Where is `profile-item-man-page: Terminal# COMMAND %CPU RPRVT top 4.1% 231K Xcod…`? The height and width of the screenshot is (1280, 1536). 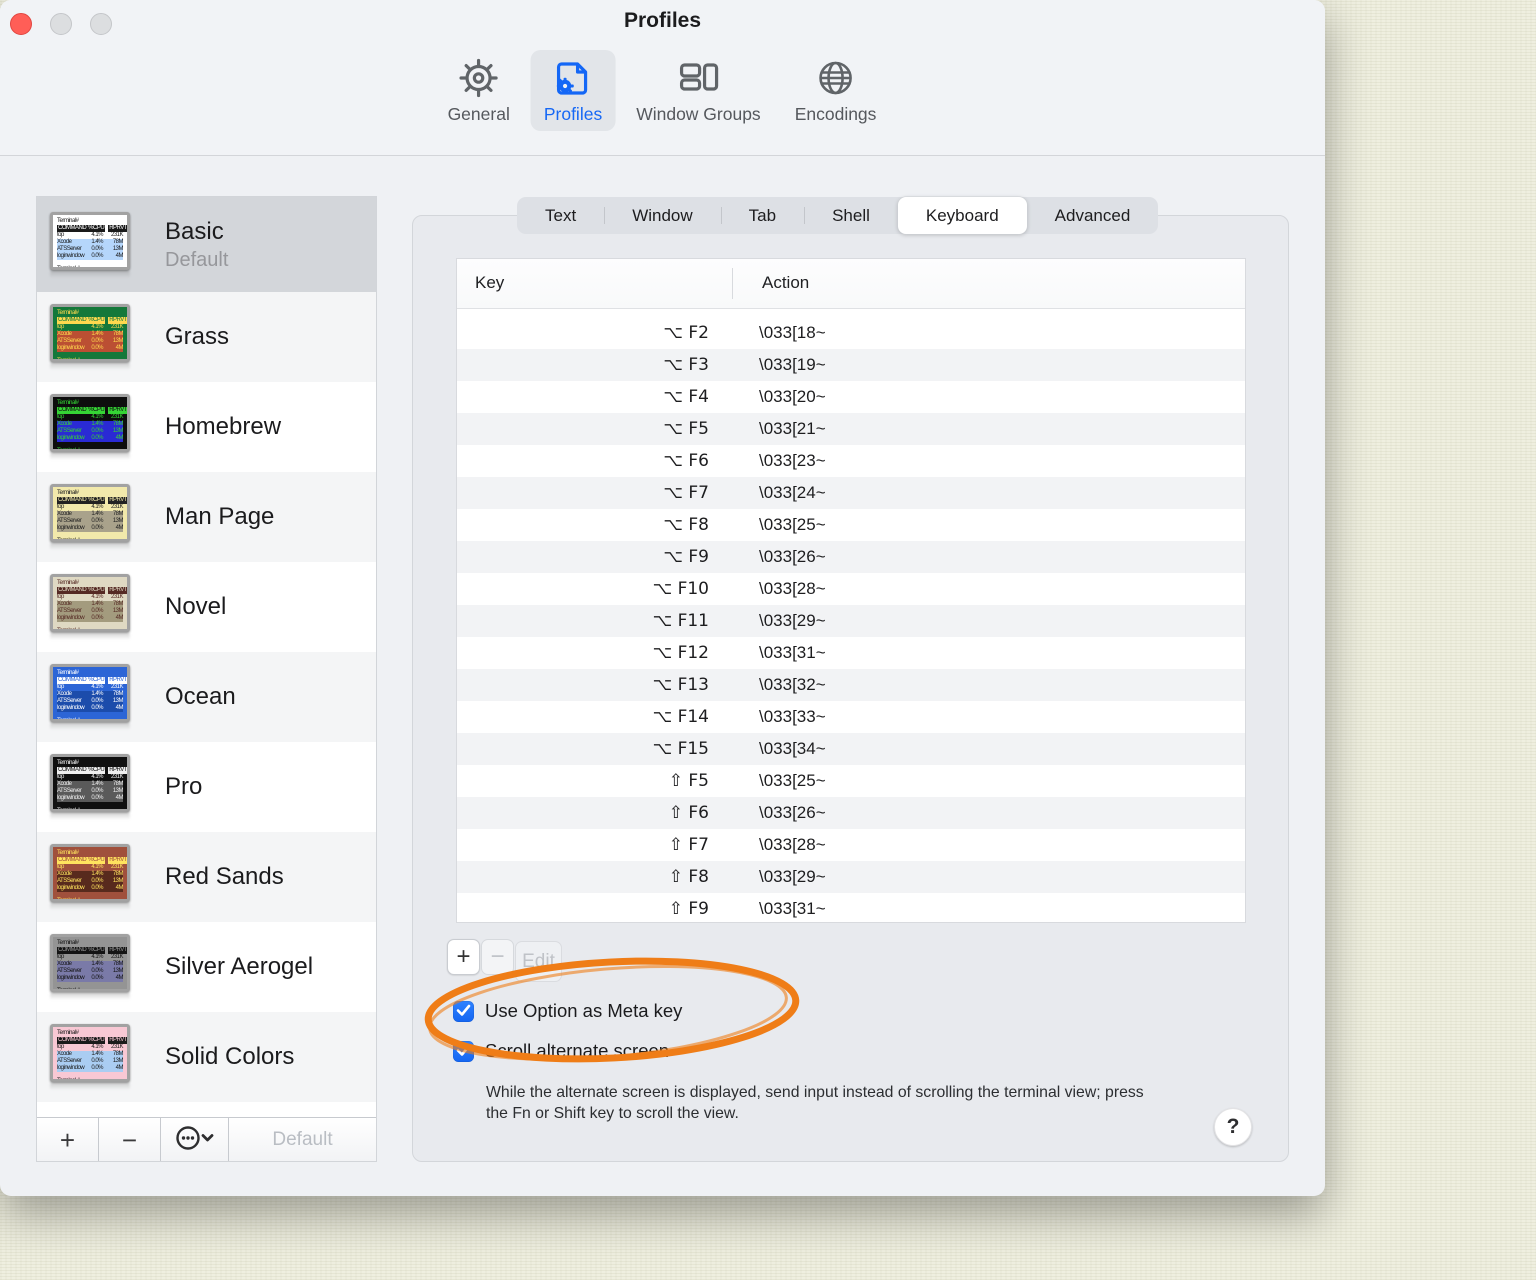 profile-item-man-page: Terminal# COMMAND %CPU RPRVT top 4.1% 231K Xcod… is located at coordinates (206, 517).